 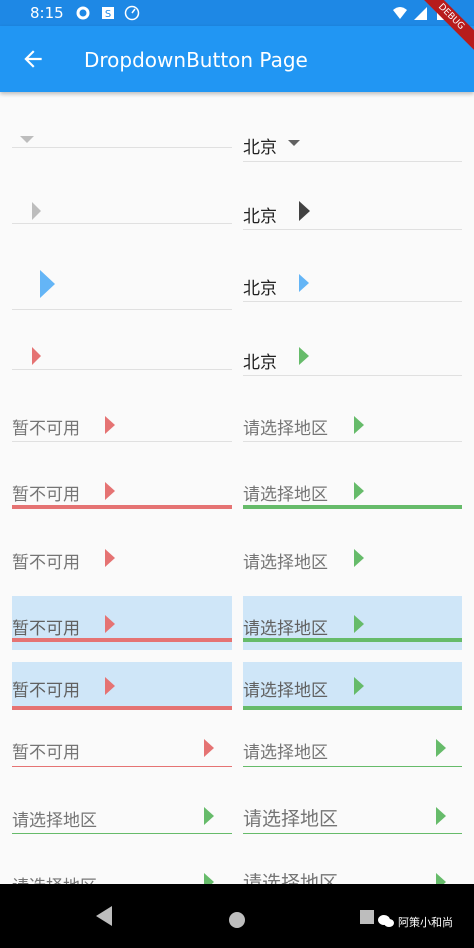 What do you see at coordinates (352, 493) in the screenshot?
I see `dropdown-right-6: 请选择地区` at bounding box center [352, 493].